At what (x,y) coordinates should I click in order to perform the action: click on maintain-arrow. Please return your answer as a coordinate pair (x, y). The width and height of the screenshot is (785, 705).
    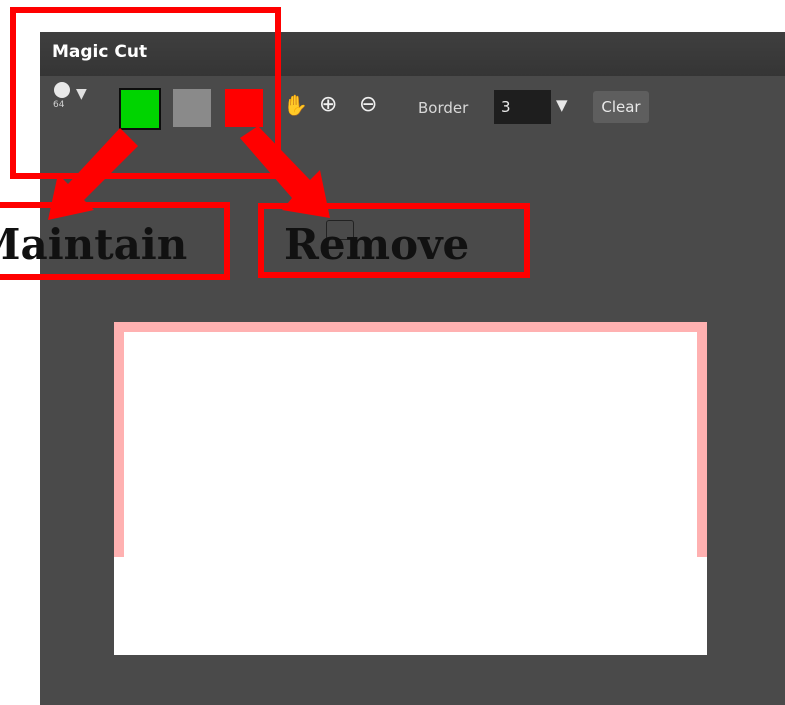
    Looking at the image, I should click on (93, 174).